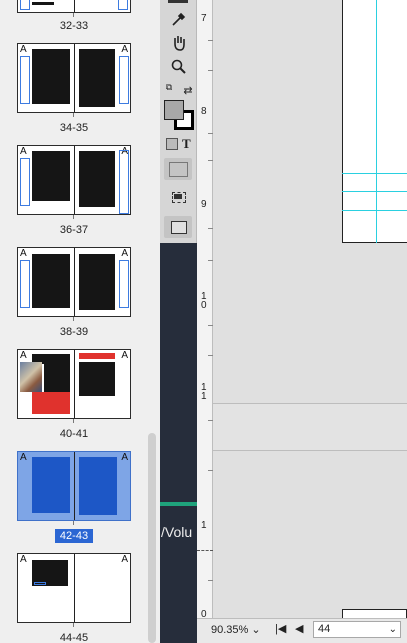 The height and width of the screenshot is (643, 407). Describe the element at coordinates (188, 90) in the screenshot. I see `swap-fill-stroke-icon: ⇄` at that location.